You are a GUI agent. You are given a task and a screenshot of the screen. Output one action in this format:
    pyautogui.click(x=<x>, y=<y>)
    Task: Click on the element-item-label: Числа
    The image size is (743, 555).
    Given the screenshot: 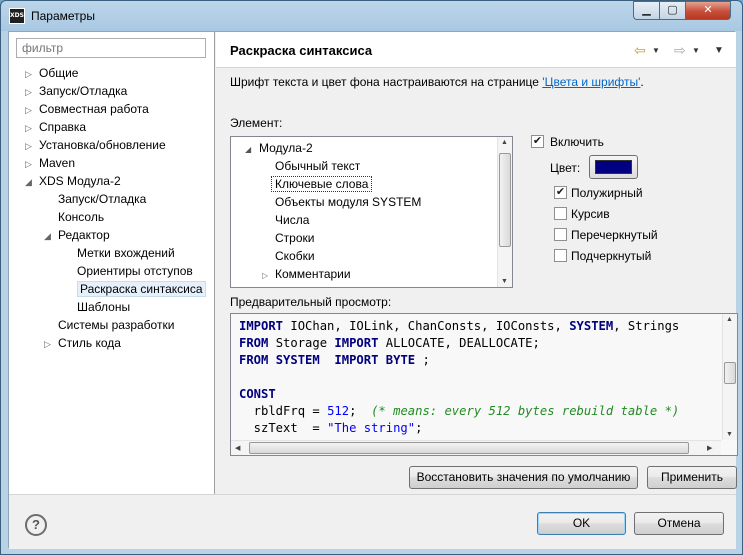 What is the action you would take?
    pyautogui.click(x=292, y=220)
    